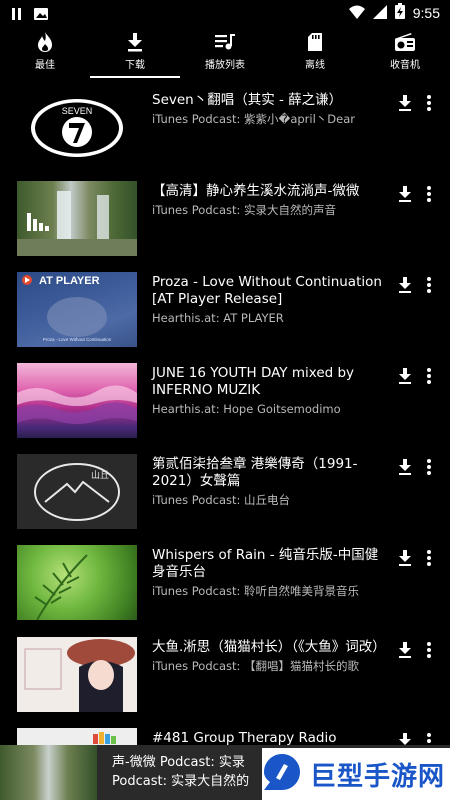  What do you see at coordinates (17, 14) in the screenshot?
I see `pause-icon` at bounding box center [17, 14].